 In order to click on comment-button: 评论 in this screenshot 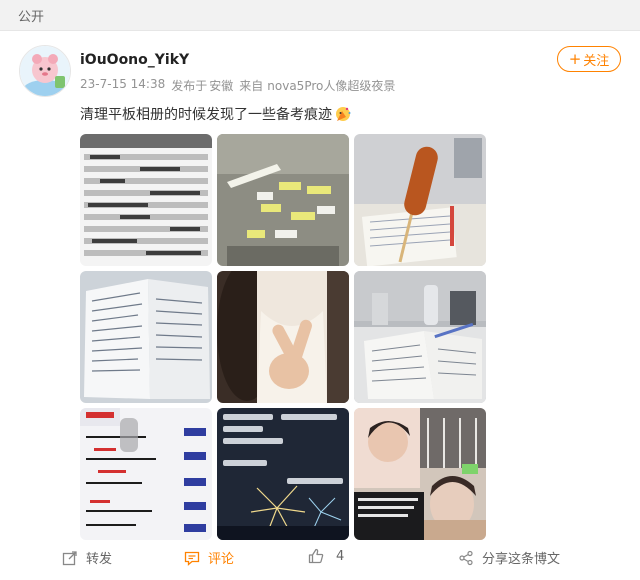, I will do `click(209, 557)`.